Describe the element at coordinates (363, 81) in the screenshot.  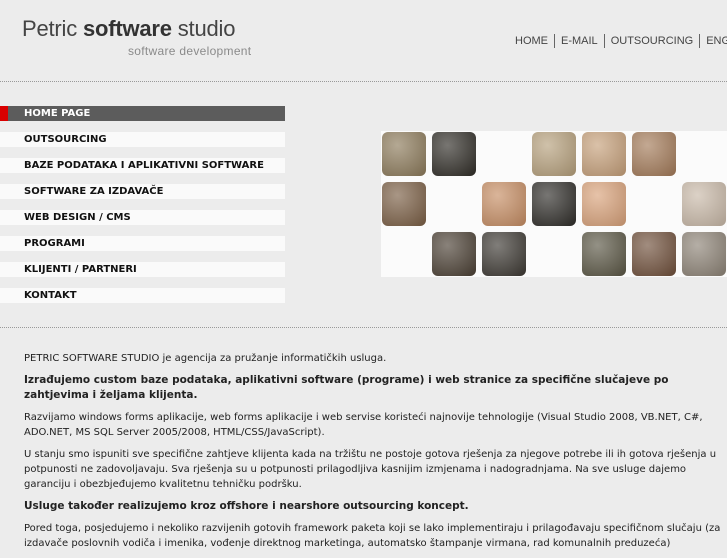
I see `header-divider` at that location.